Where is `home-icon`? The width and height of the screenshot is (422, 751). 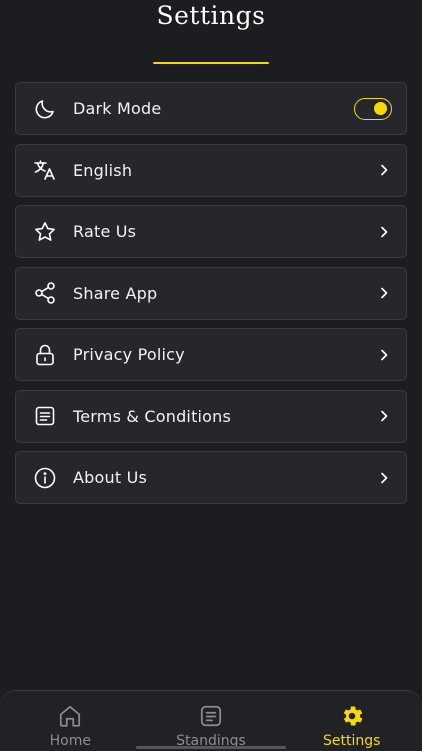
home-icon is located at coordinates (70, 716).